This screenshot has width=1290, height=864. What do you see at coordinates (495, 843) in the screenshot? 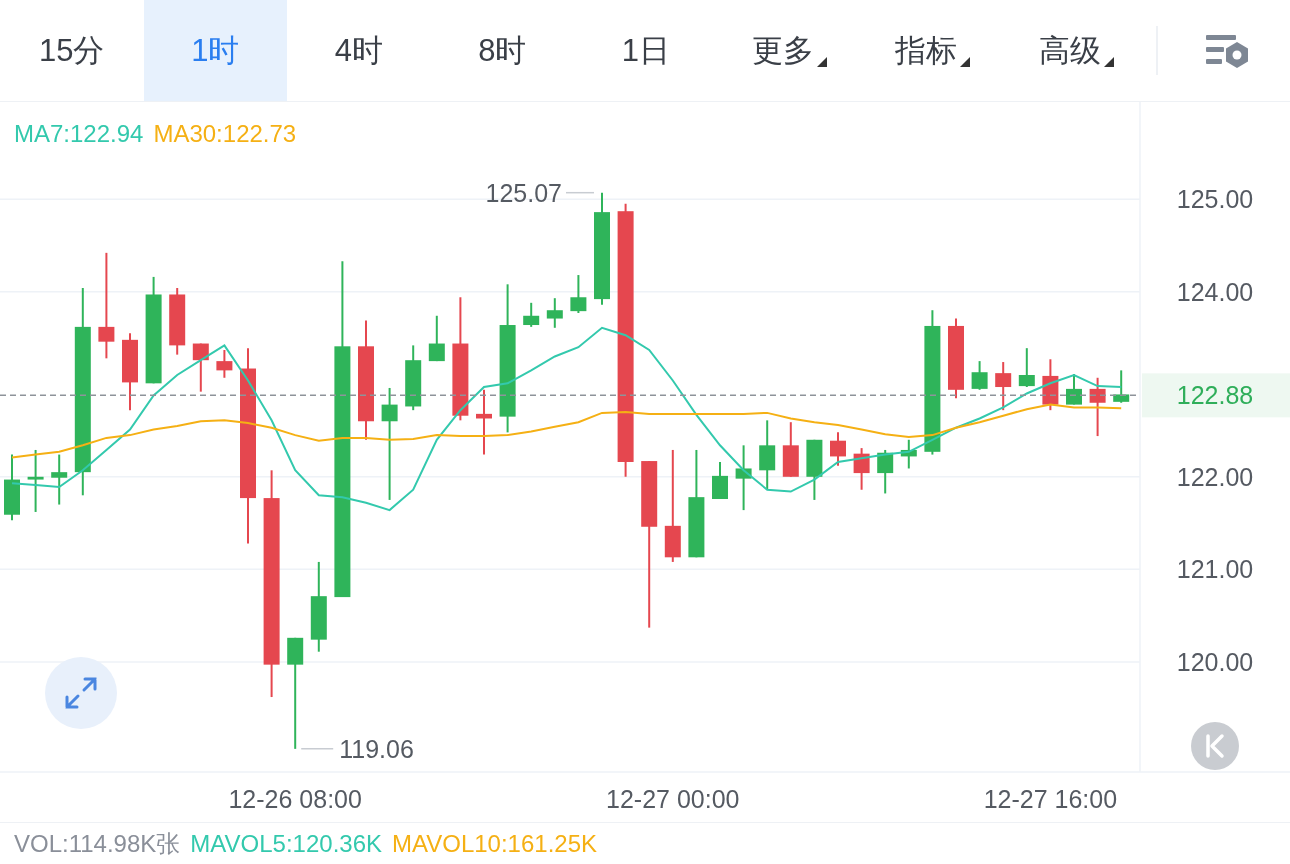
I see `volume-value: MAVOL10:161.25K` at bounding box center [495, 843].